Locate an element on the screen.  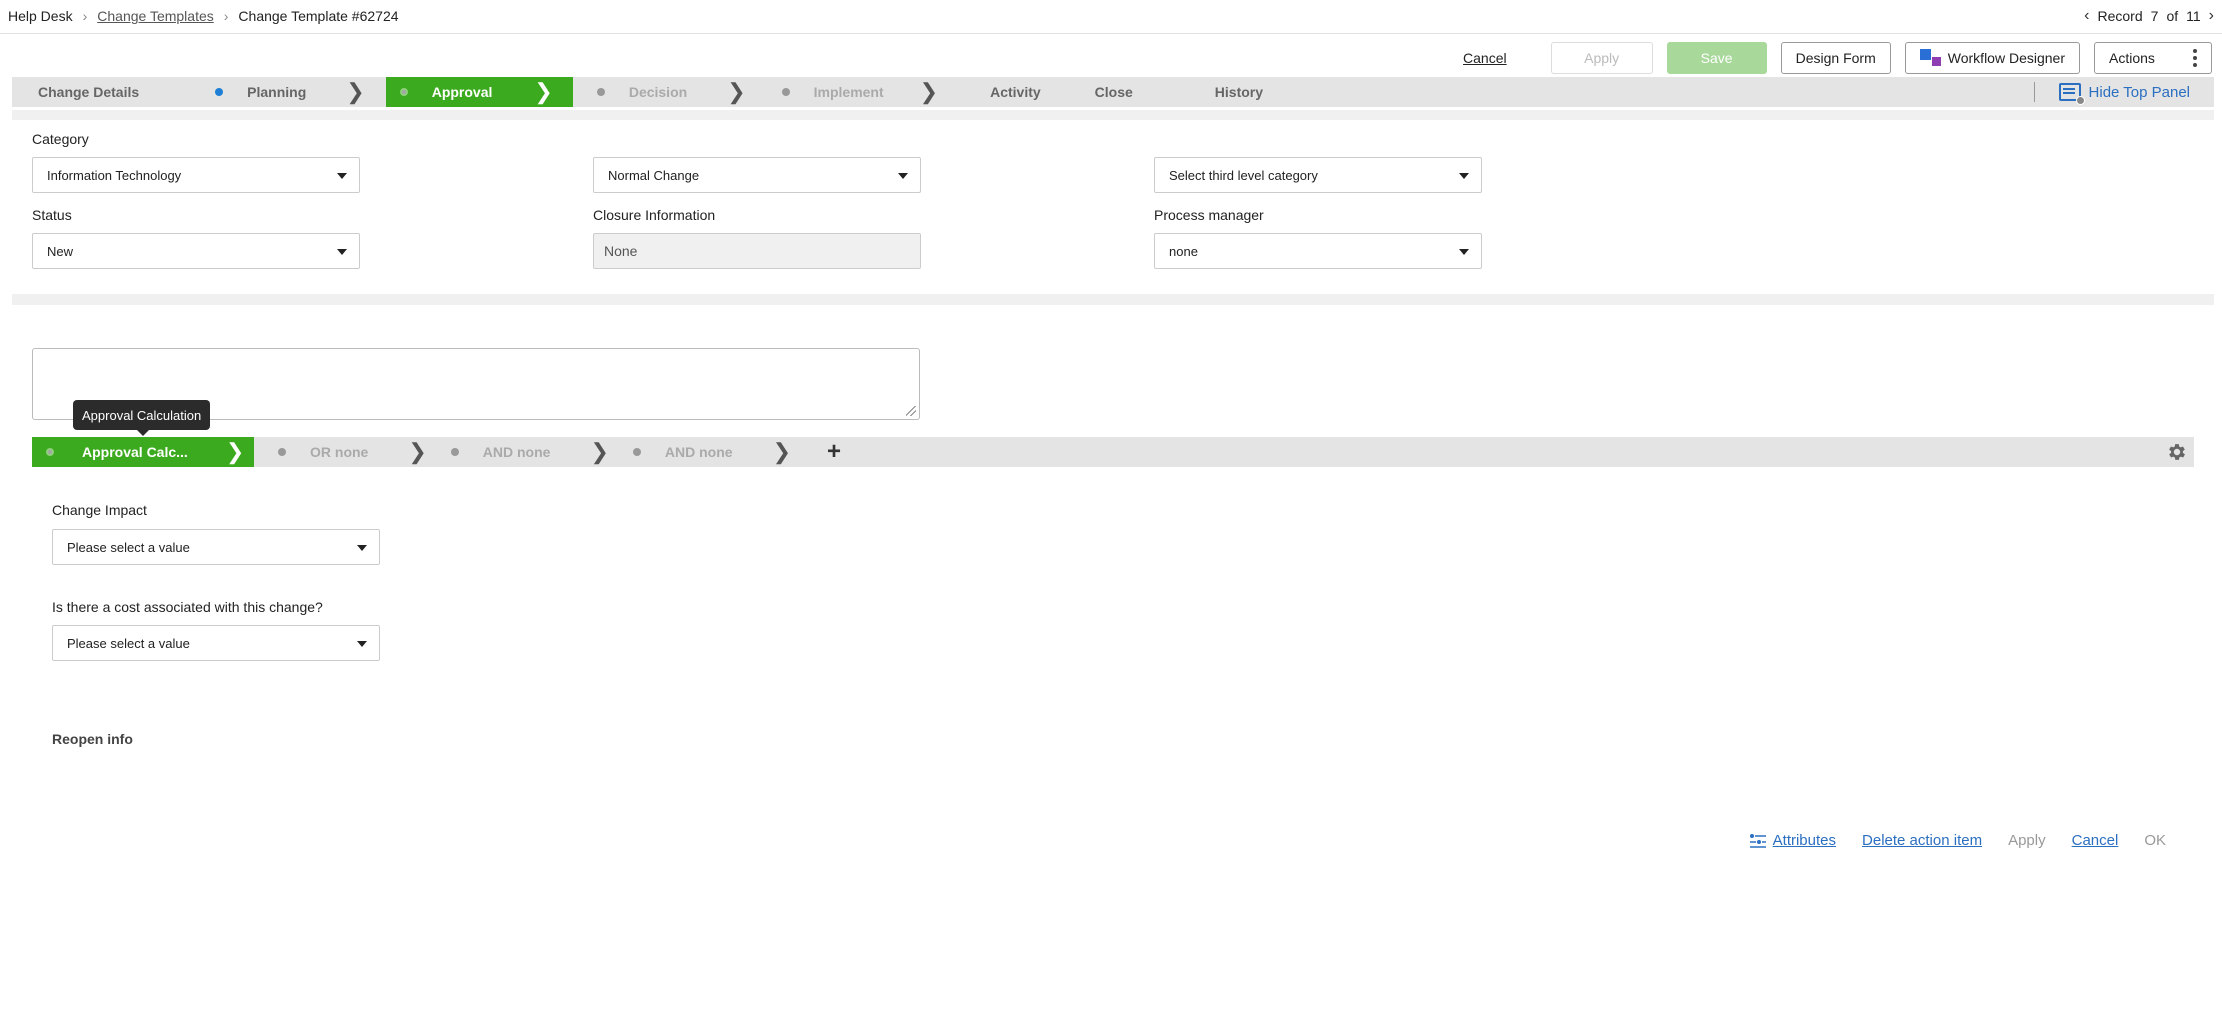
tab-label: History is located at coordinates (1239, 92).